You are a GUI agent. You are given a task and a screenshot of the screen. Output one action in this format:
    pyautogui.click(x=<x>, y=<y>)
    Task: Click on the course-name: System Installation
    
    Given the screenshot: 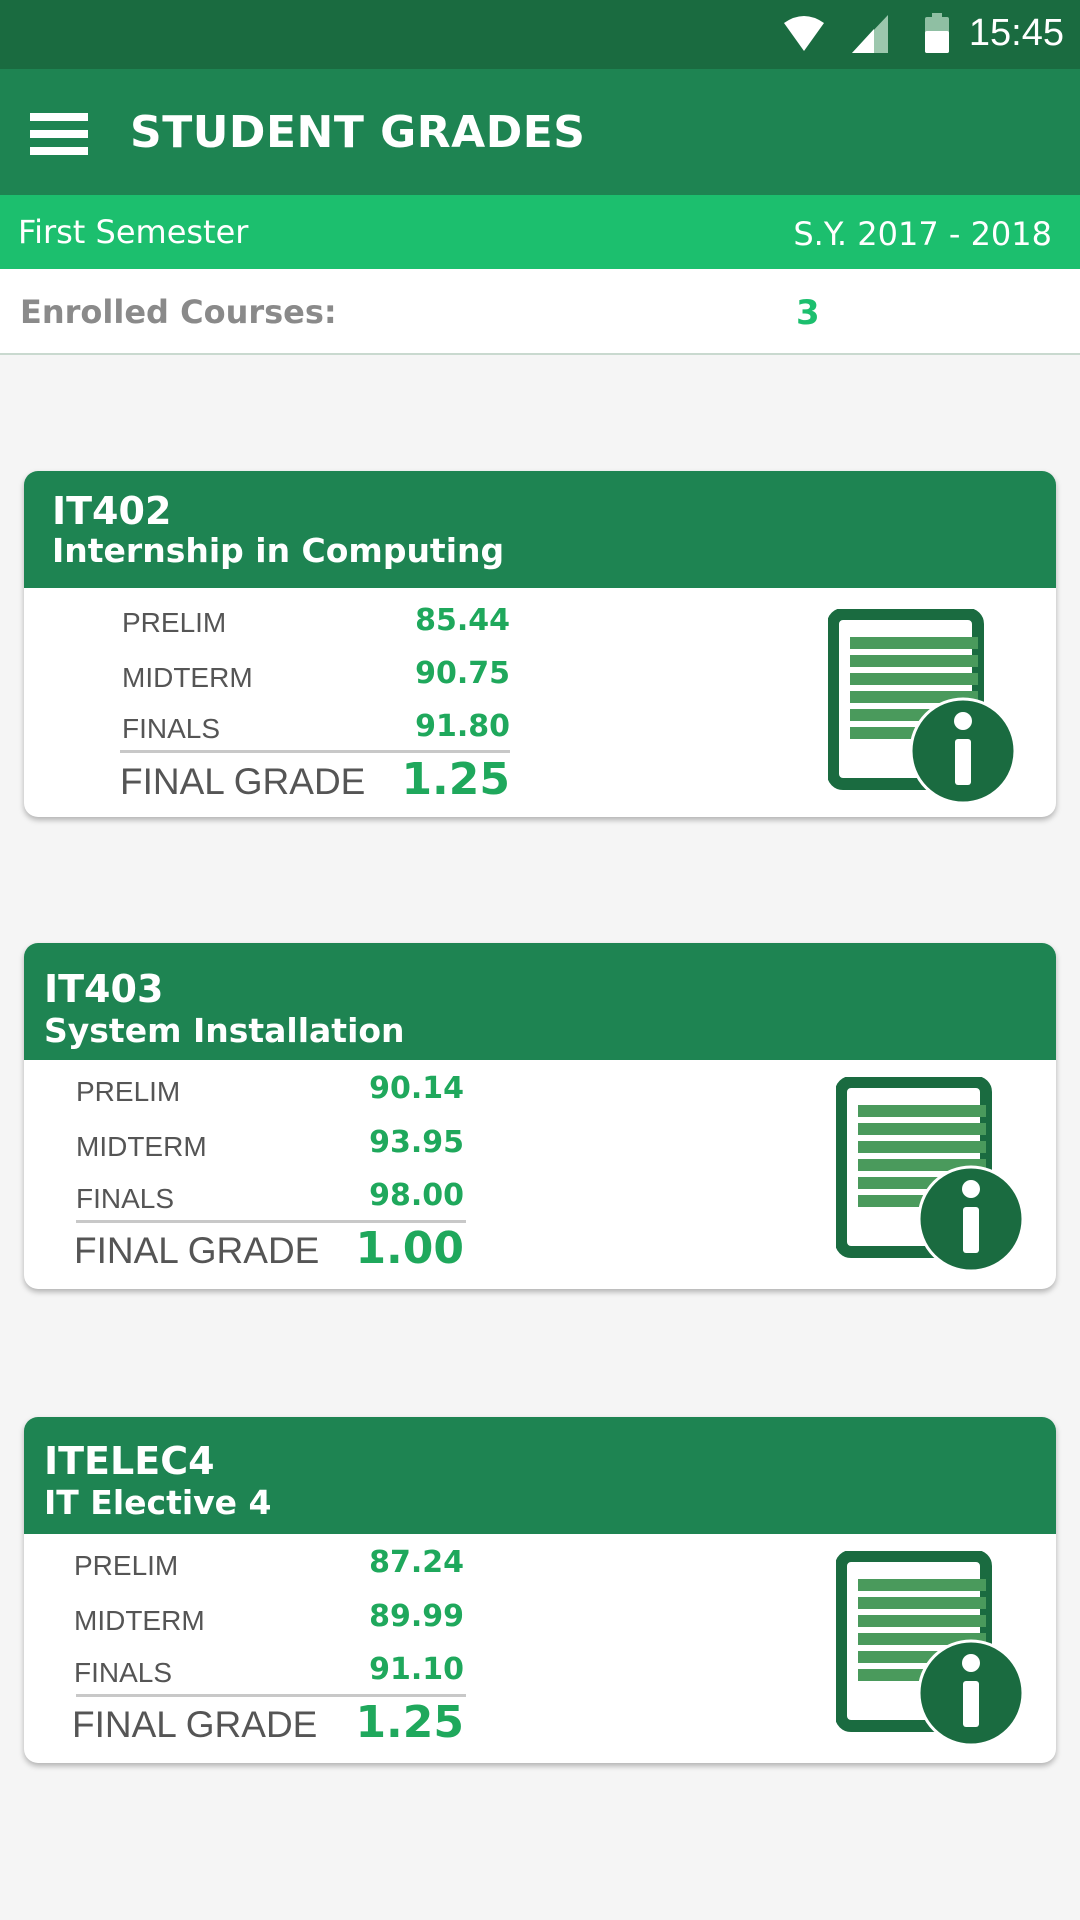 What is the action you would take?
    pyautogui.click(x=224, y=1030)
    